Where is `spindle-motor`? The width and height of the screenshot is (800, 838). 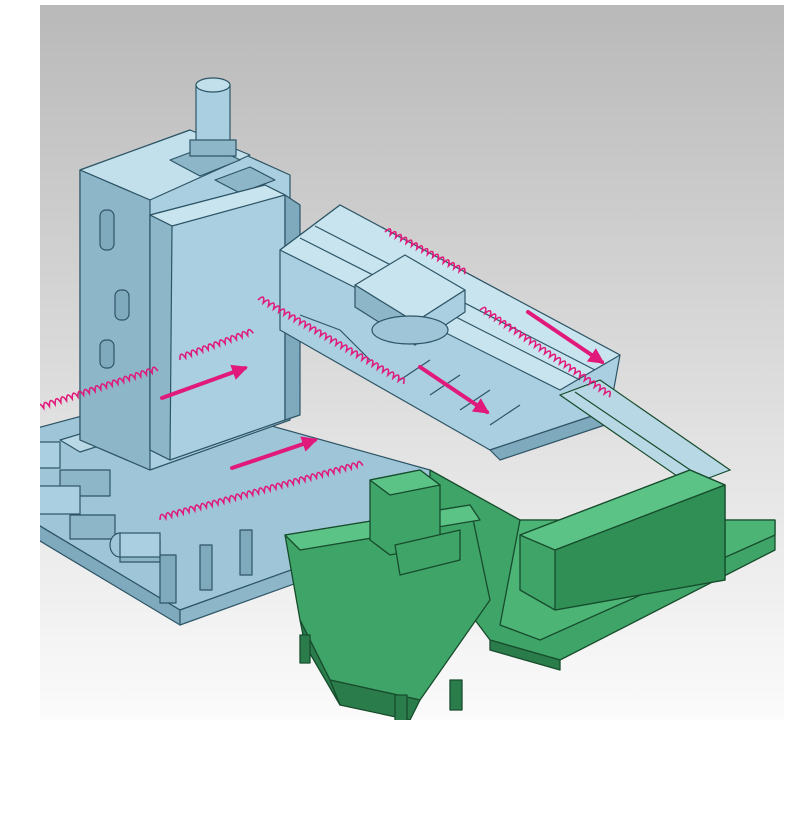
spindle-motor is located at coordinates (213, 117).